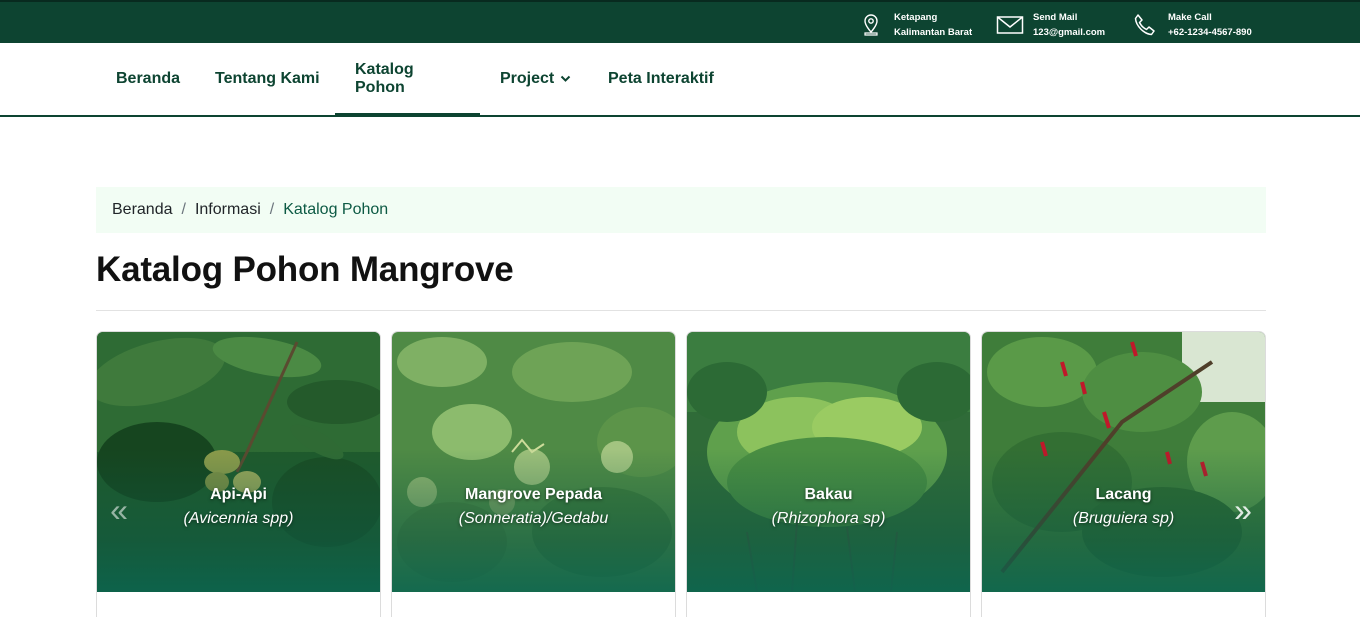 The width and height of the screenshot is (1360, 617). Describe the element at coordinates (914, 25) in the screenshot. I see `location-contact: Ketapang Kalimantan Barat` at that location.